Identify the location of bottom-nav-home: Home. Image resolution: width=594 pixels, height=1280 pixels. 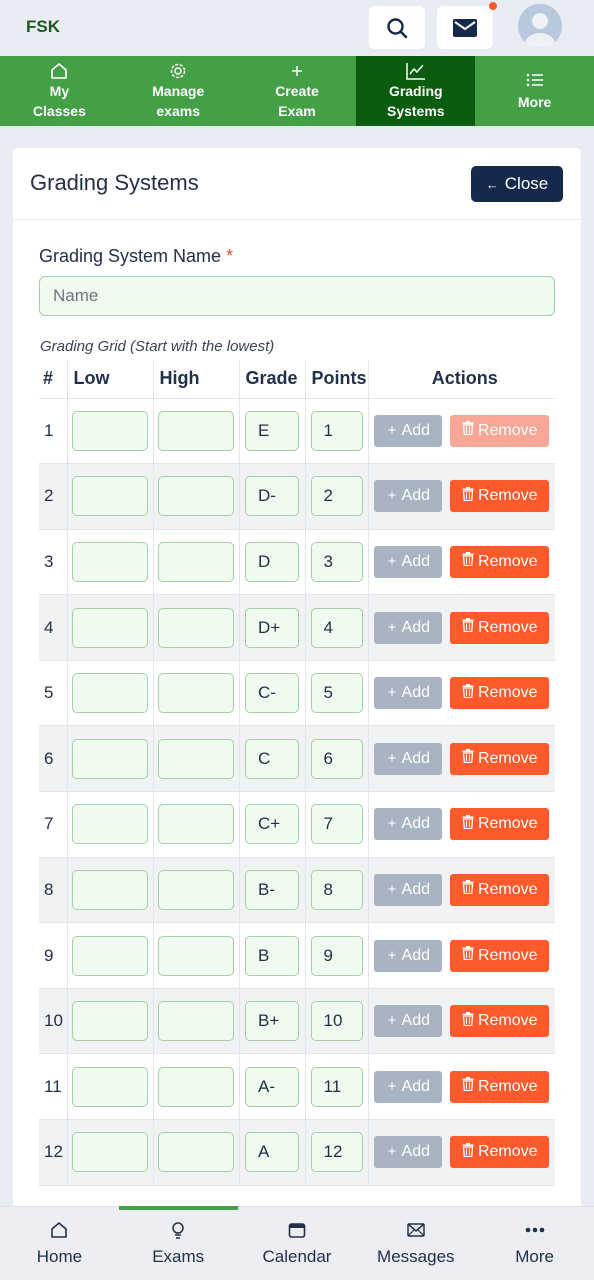
(59, 1243).